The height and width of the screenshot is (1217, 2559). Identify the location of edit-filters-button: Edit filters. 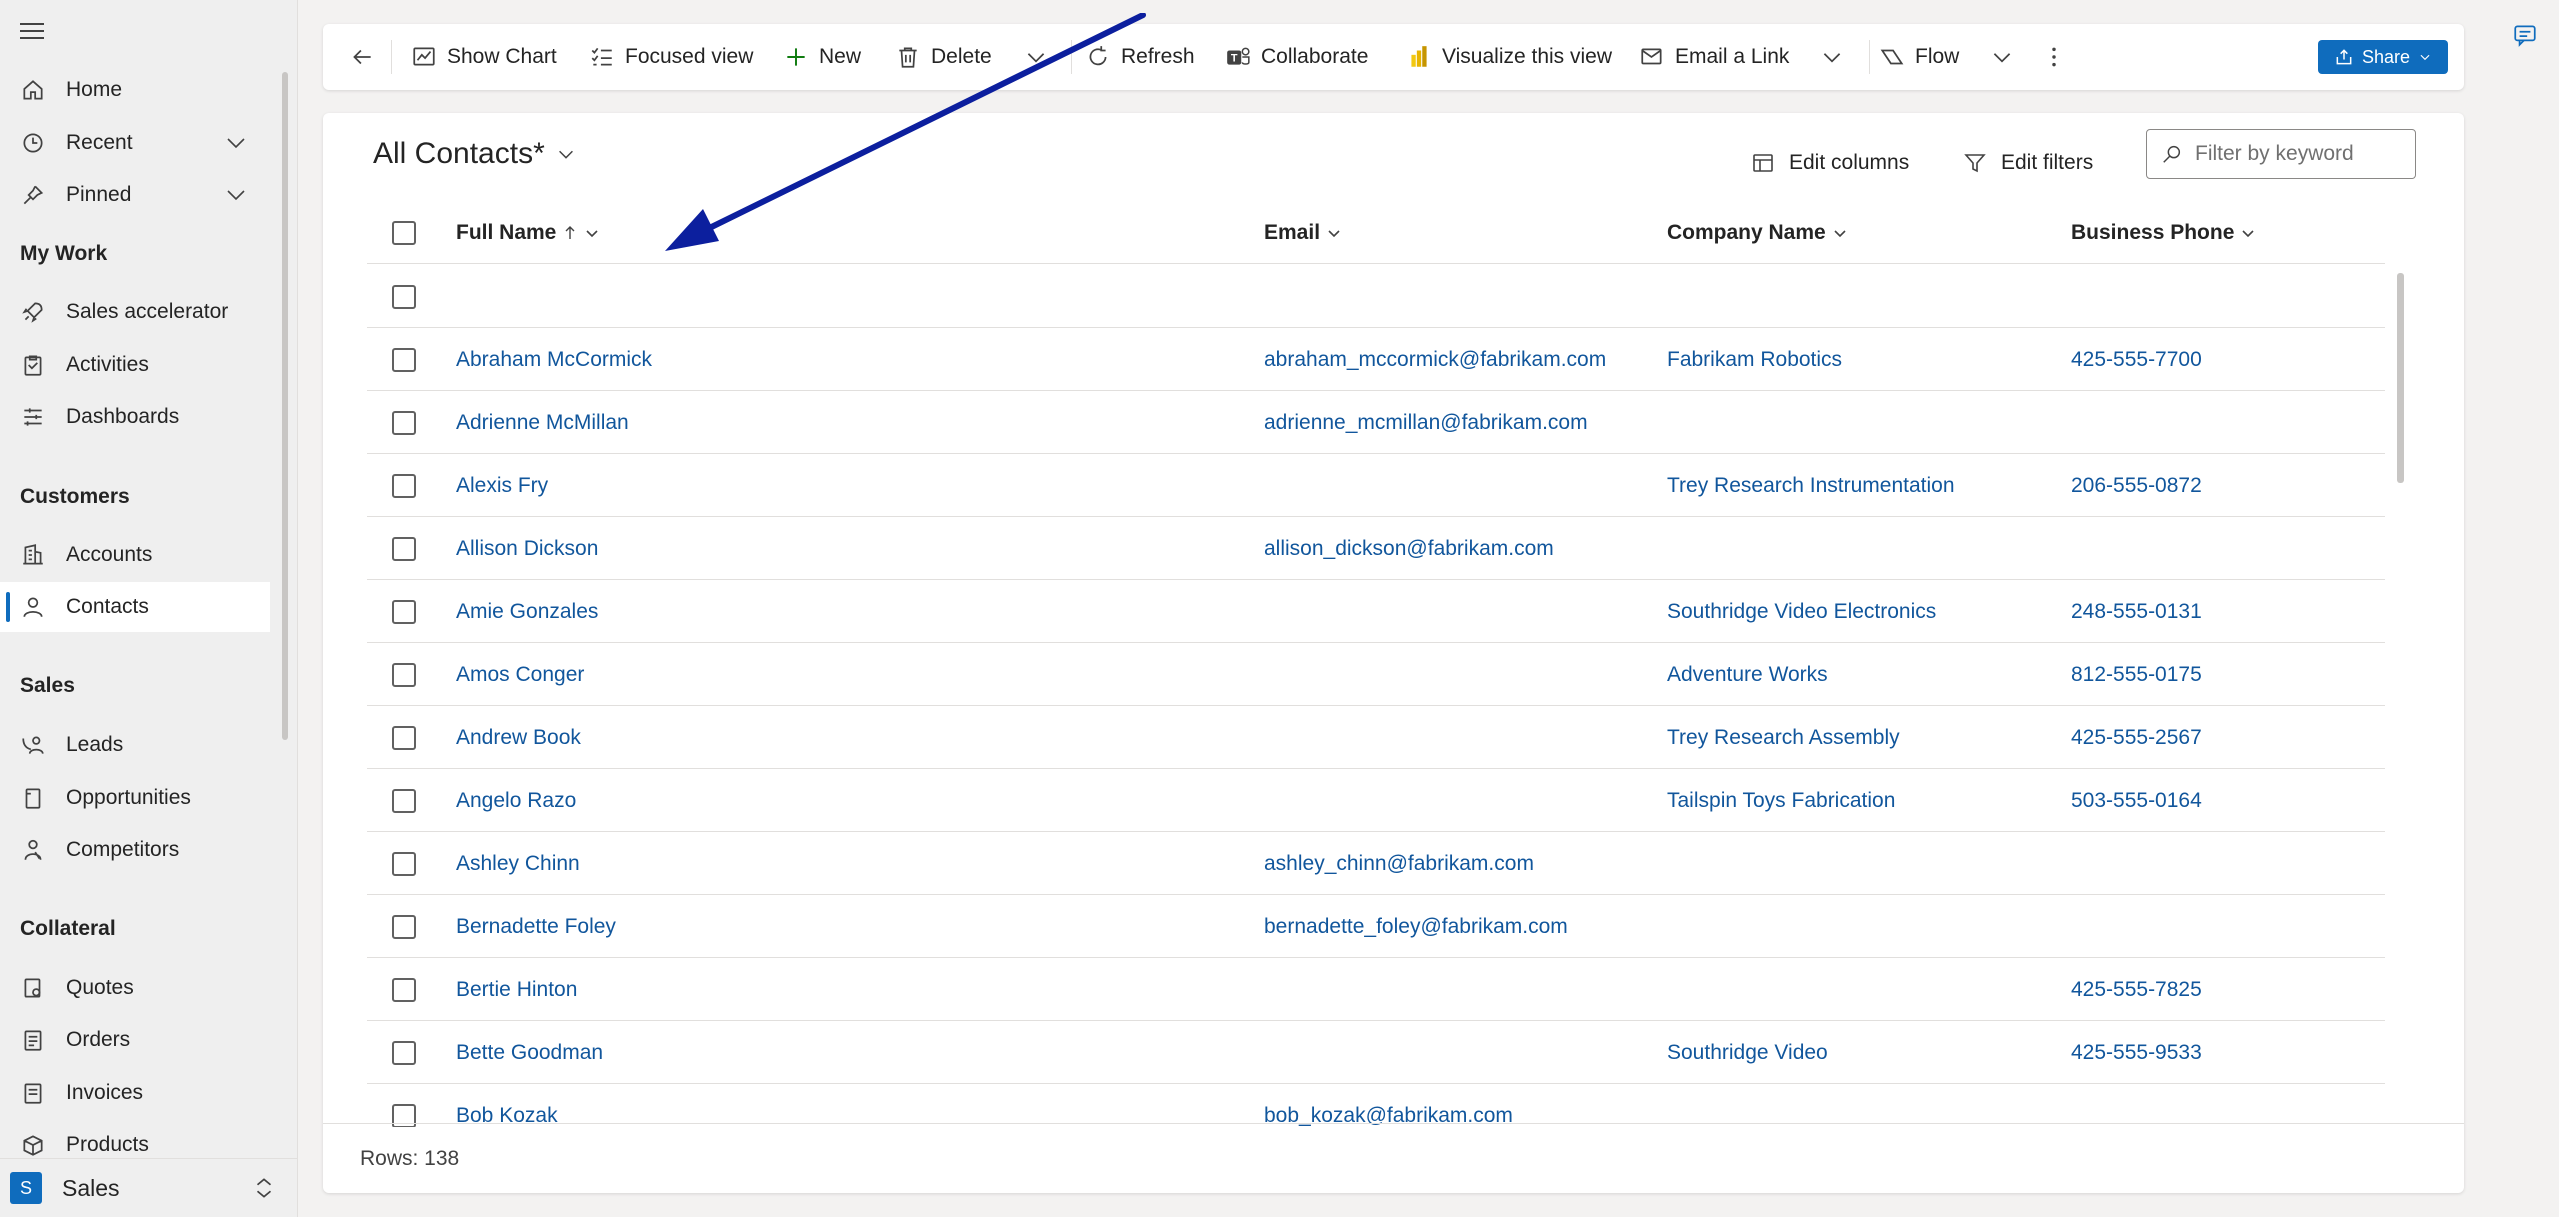
(2028, 163).